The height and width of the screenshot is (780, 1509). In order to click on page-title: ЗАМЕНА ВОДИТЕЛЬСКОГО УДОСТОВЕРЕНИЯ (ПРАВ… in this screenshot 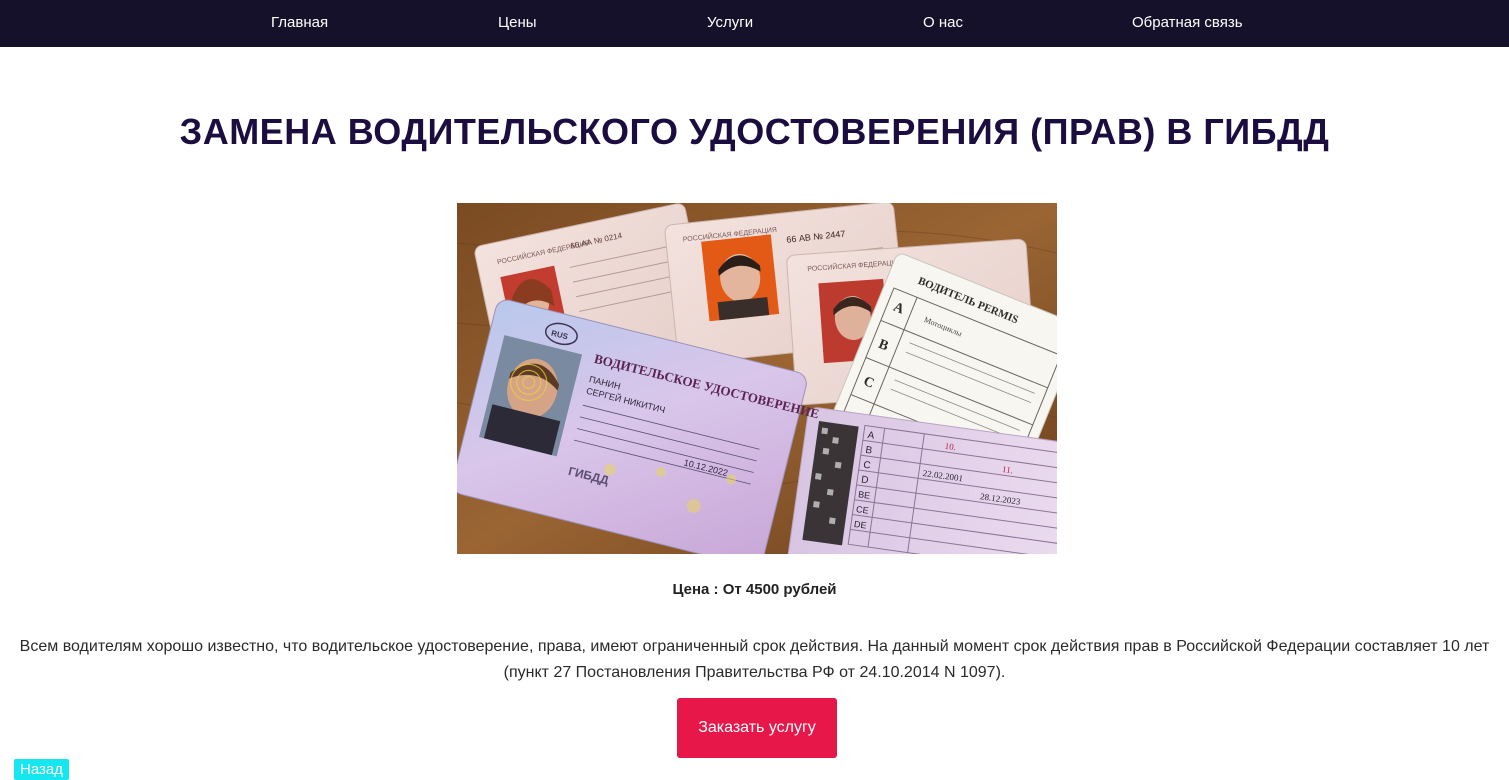, I will do `click(754, 131)`.